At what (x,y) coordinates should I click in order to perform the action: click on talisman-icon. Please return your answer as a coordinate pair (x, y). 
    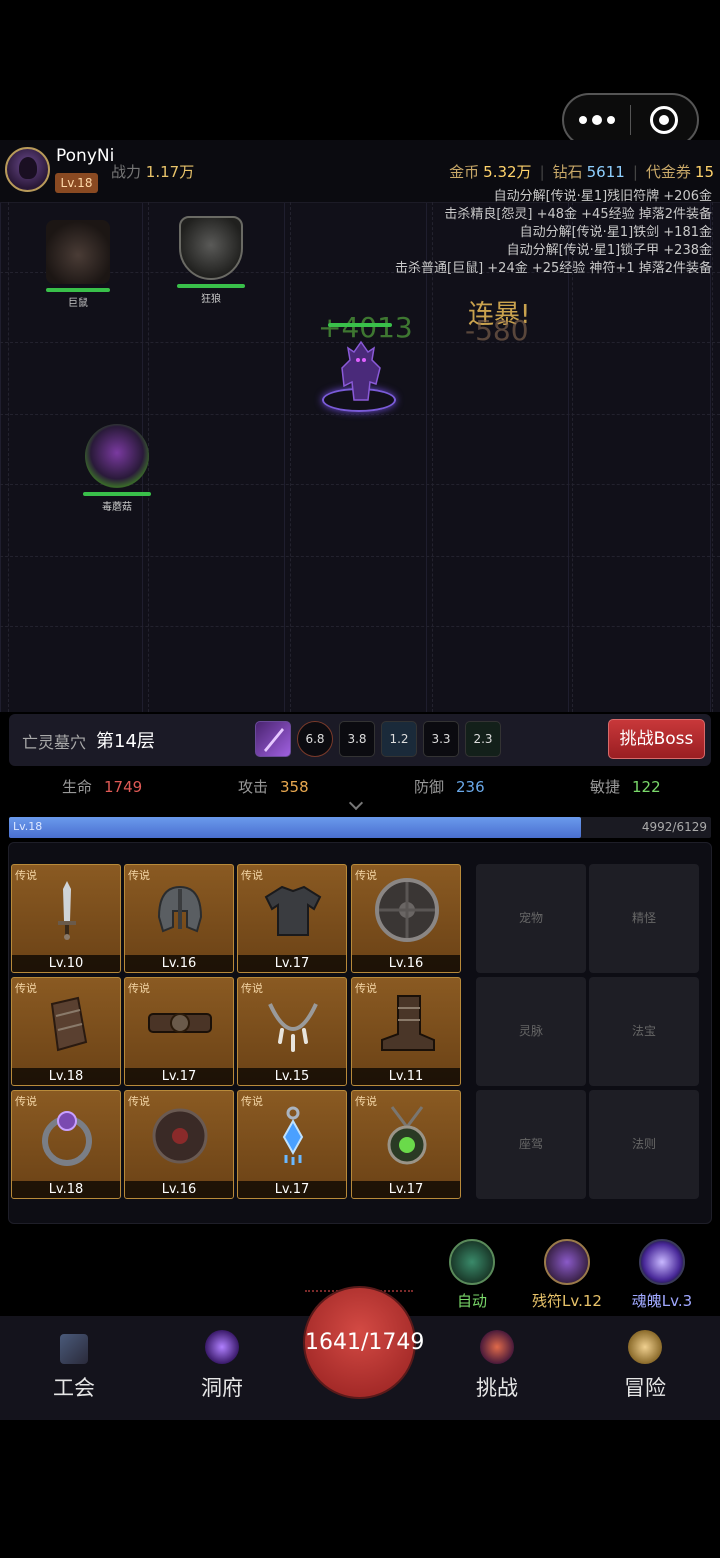
    Looking at the image, I should click on (180, 1136).